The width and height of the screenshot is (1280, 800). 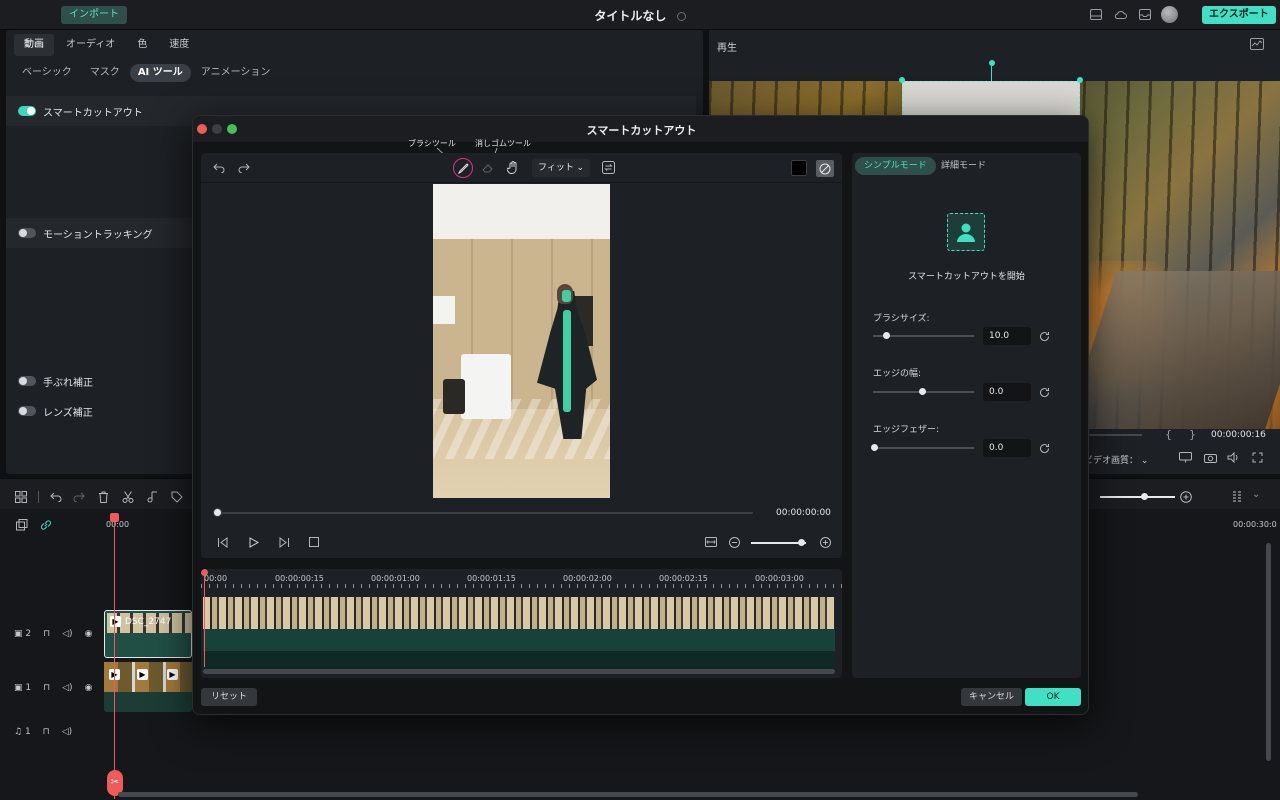 I want to click on tab-video: 動画, so click(x=34, y=45).